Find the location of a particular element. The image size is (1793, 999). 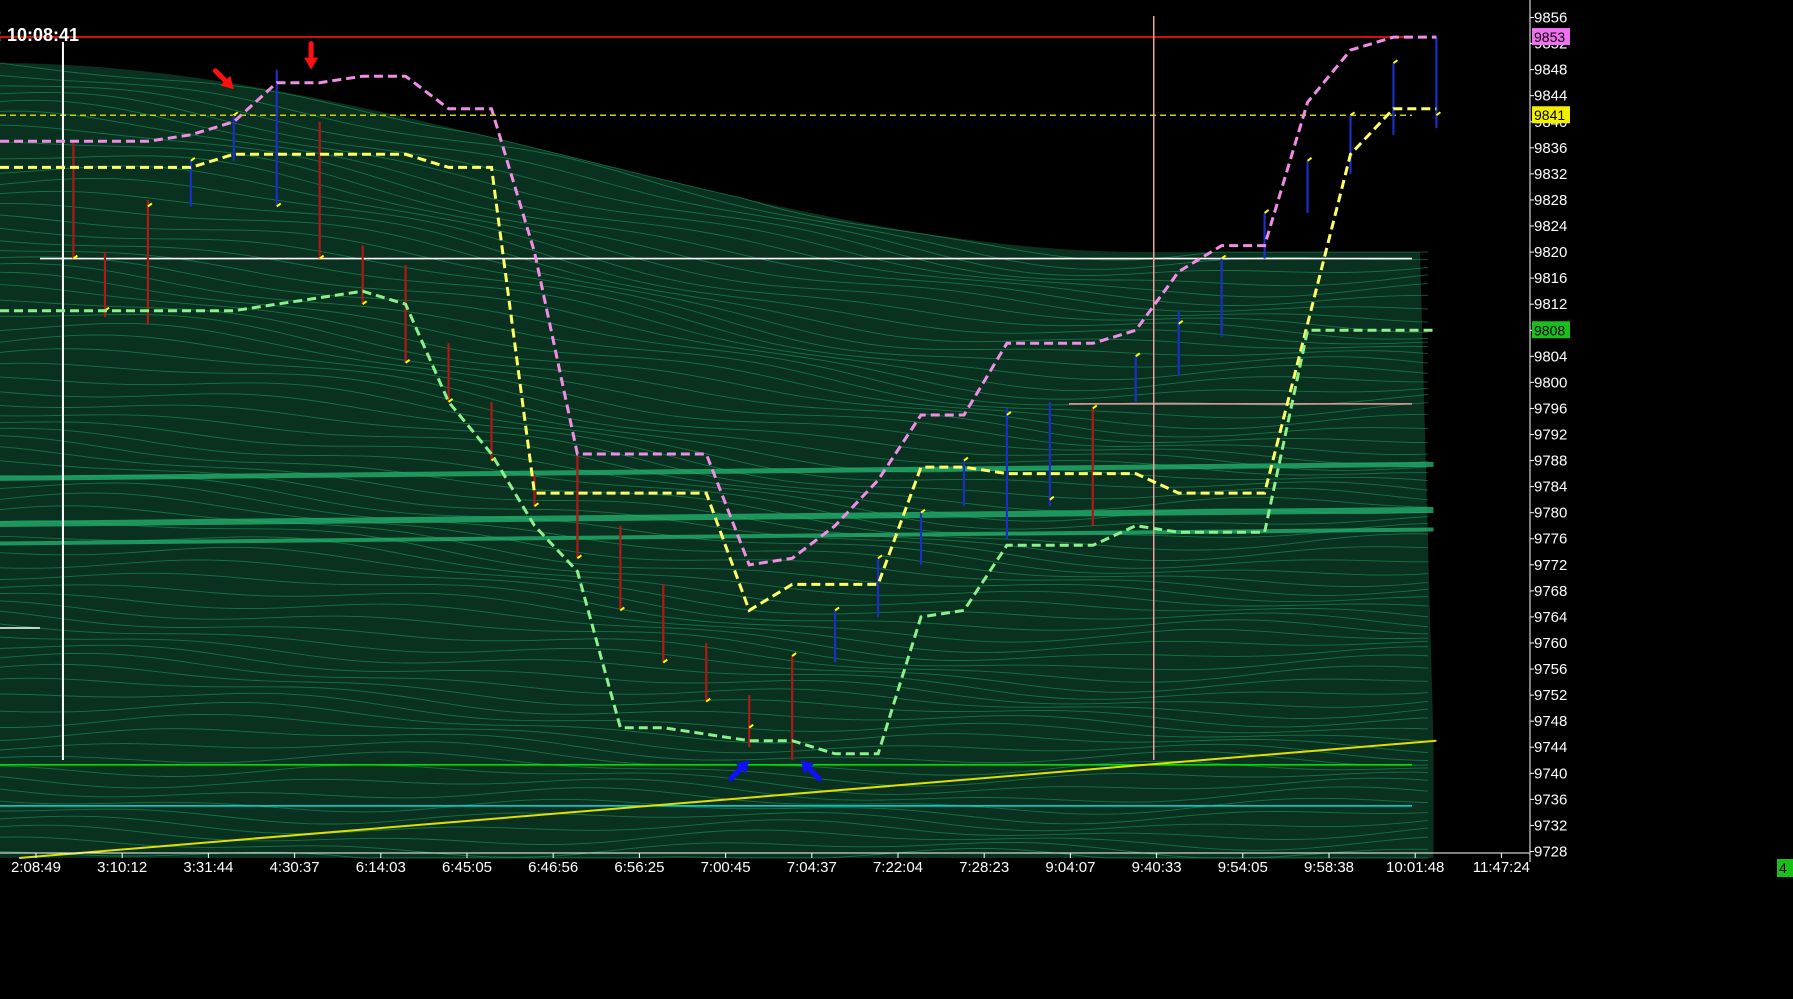

price-tag-label: 9853 is located at coordinates (1549, 37).